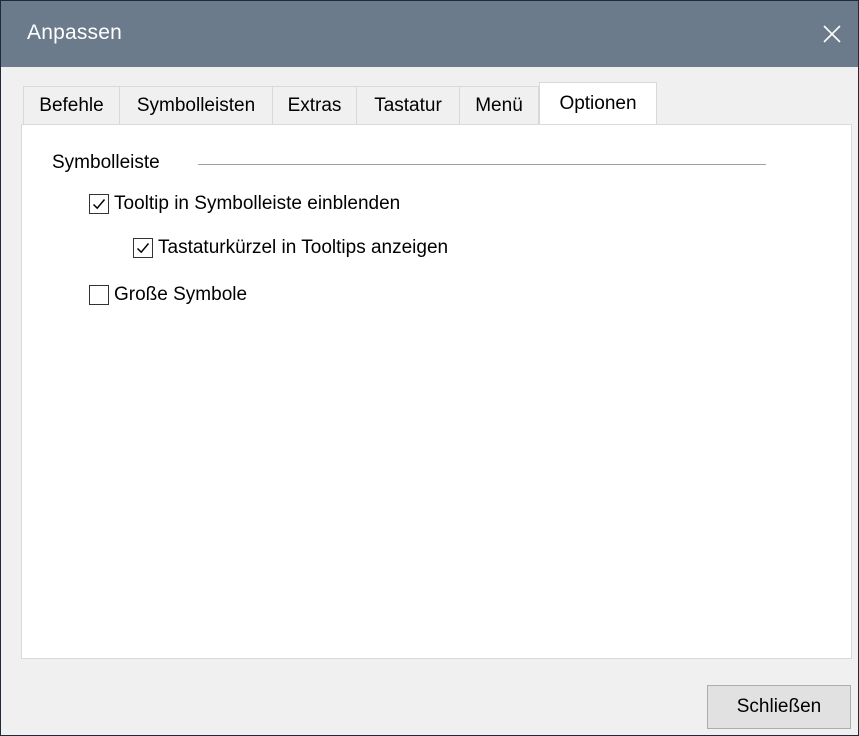 The width and height of the screenshot is (859, 736). What do you see at coordinates (71, 105) in the screenshot?
I see `tab-befehle: Befehle` at bounding box center [71, 105].